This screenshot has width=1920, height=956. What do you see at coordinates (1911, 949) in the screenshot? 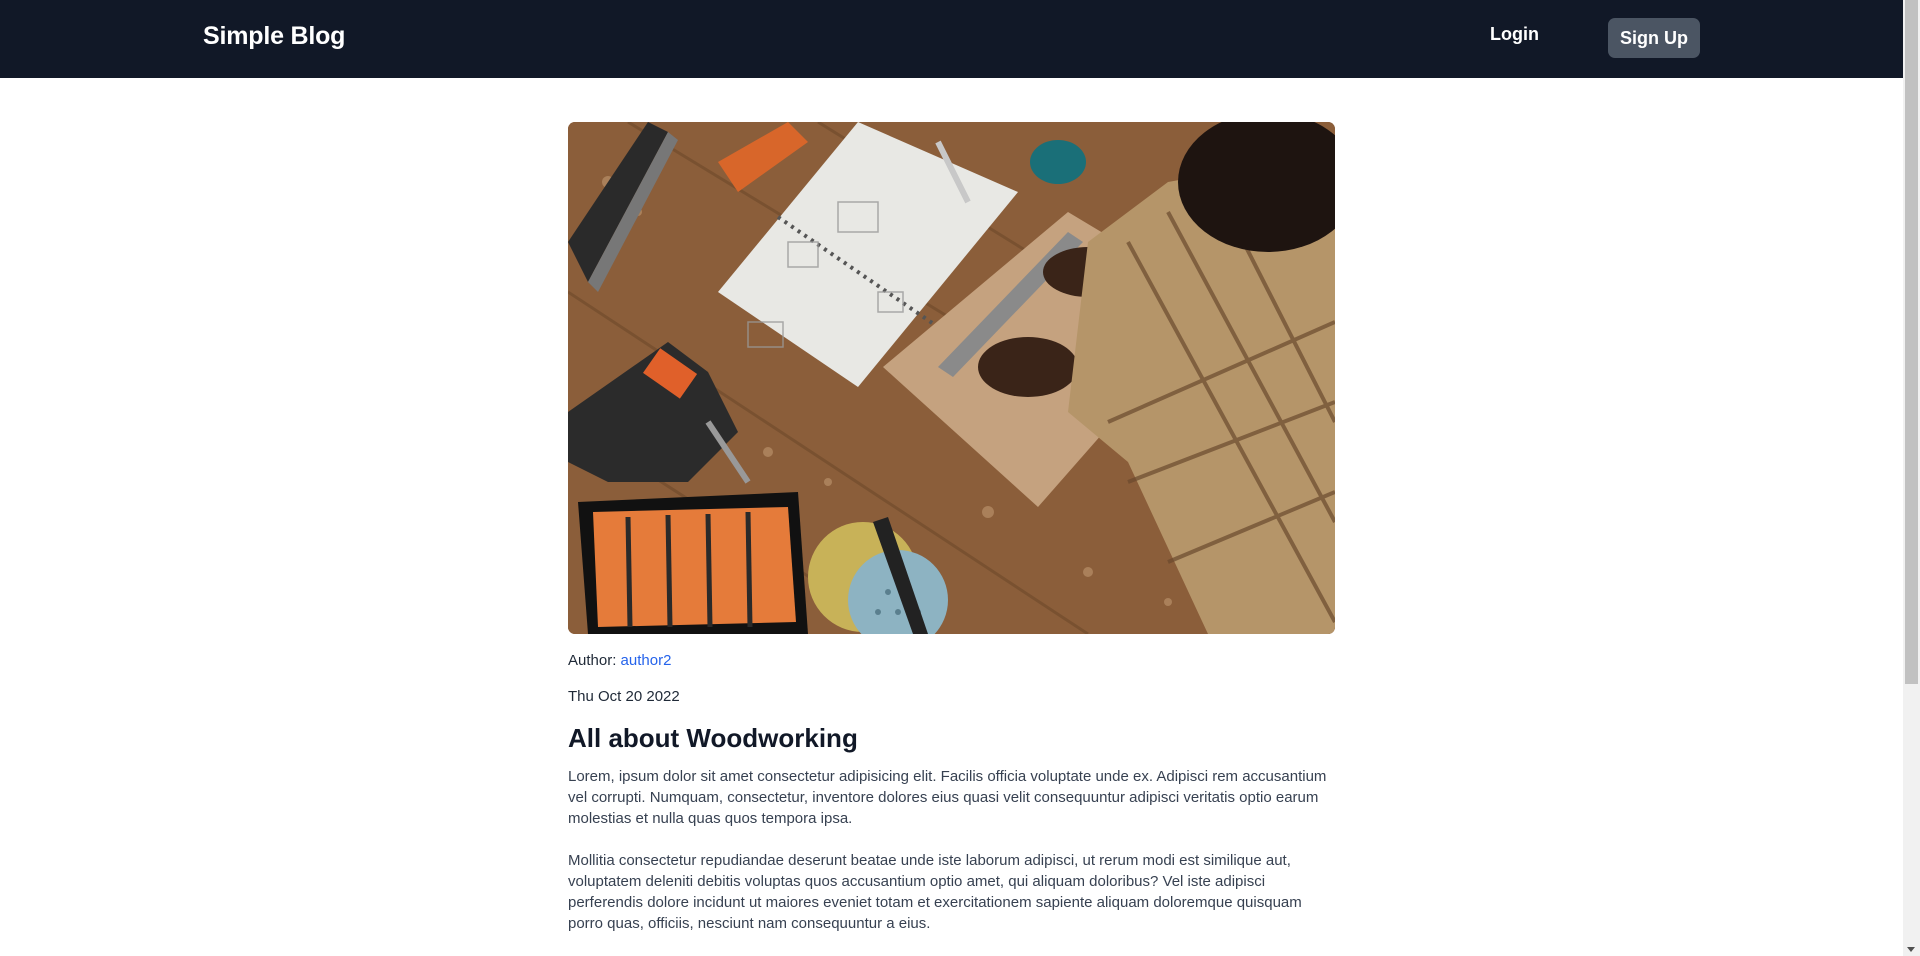
I see `scroll-down-arrow-icon` at bounding box center [1911, 949].